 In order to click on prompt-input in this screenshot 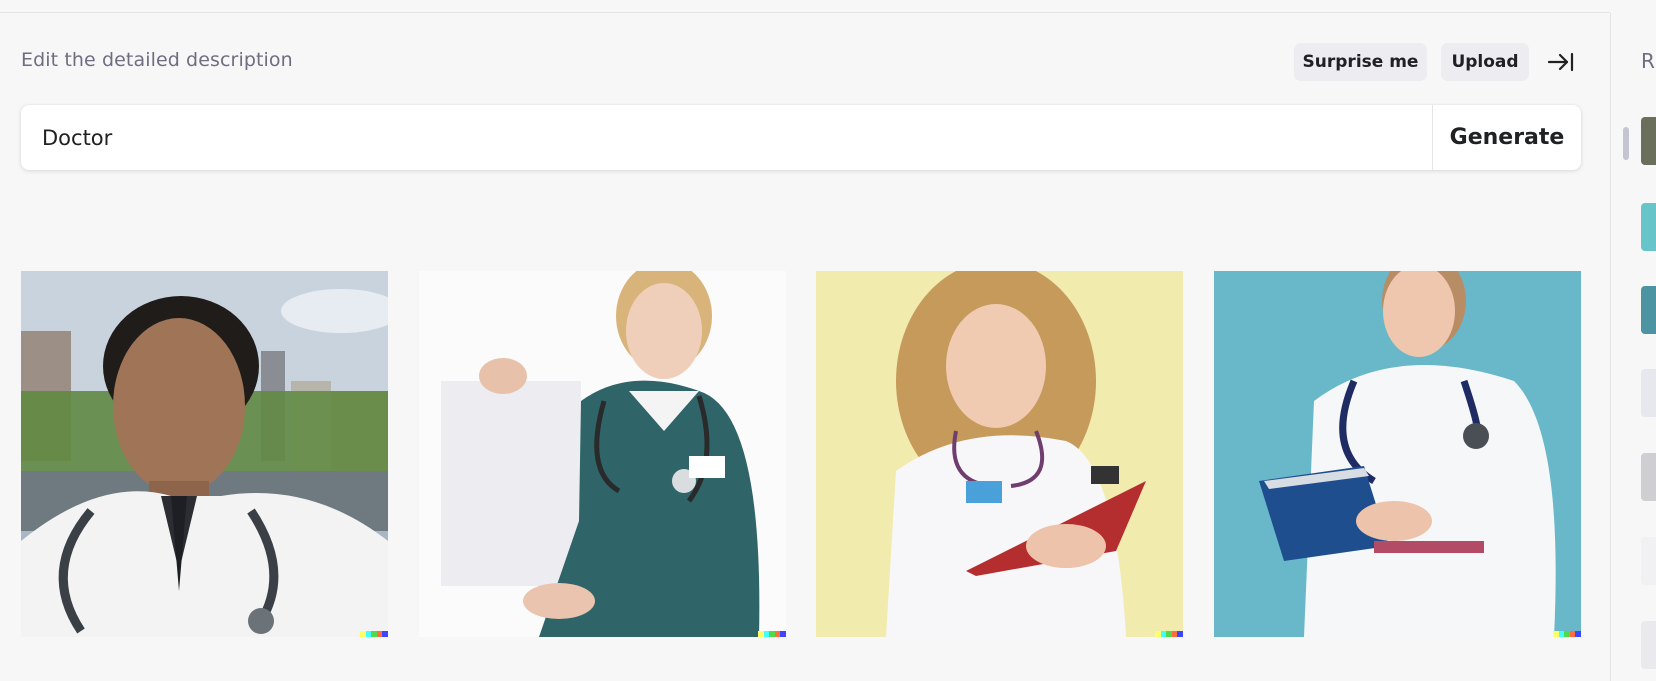, I will do `click(726, 137)`.